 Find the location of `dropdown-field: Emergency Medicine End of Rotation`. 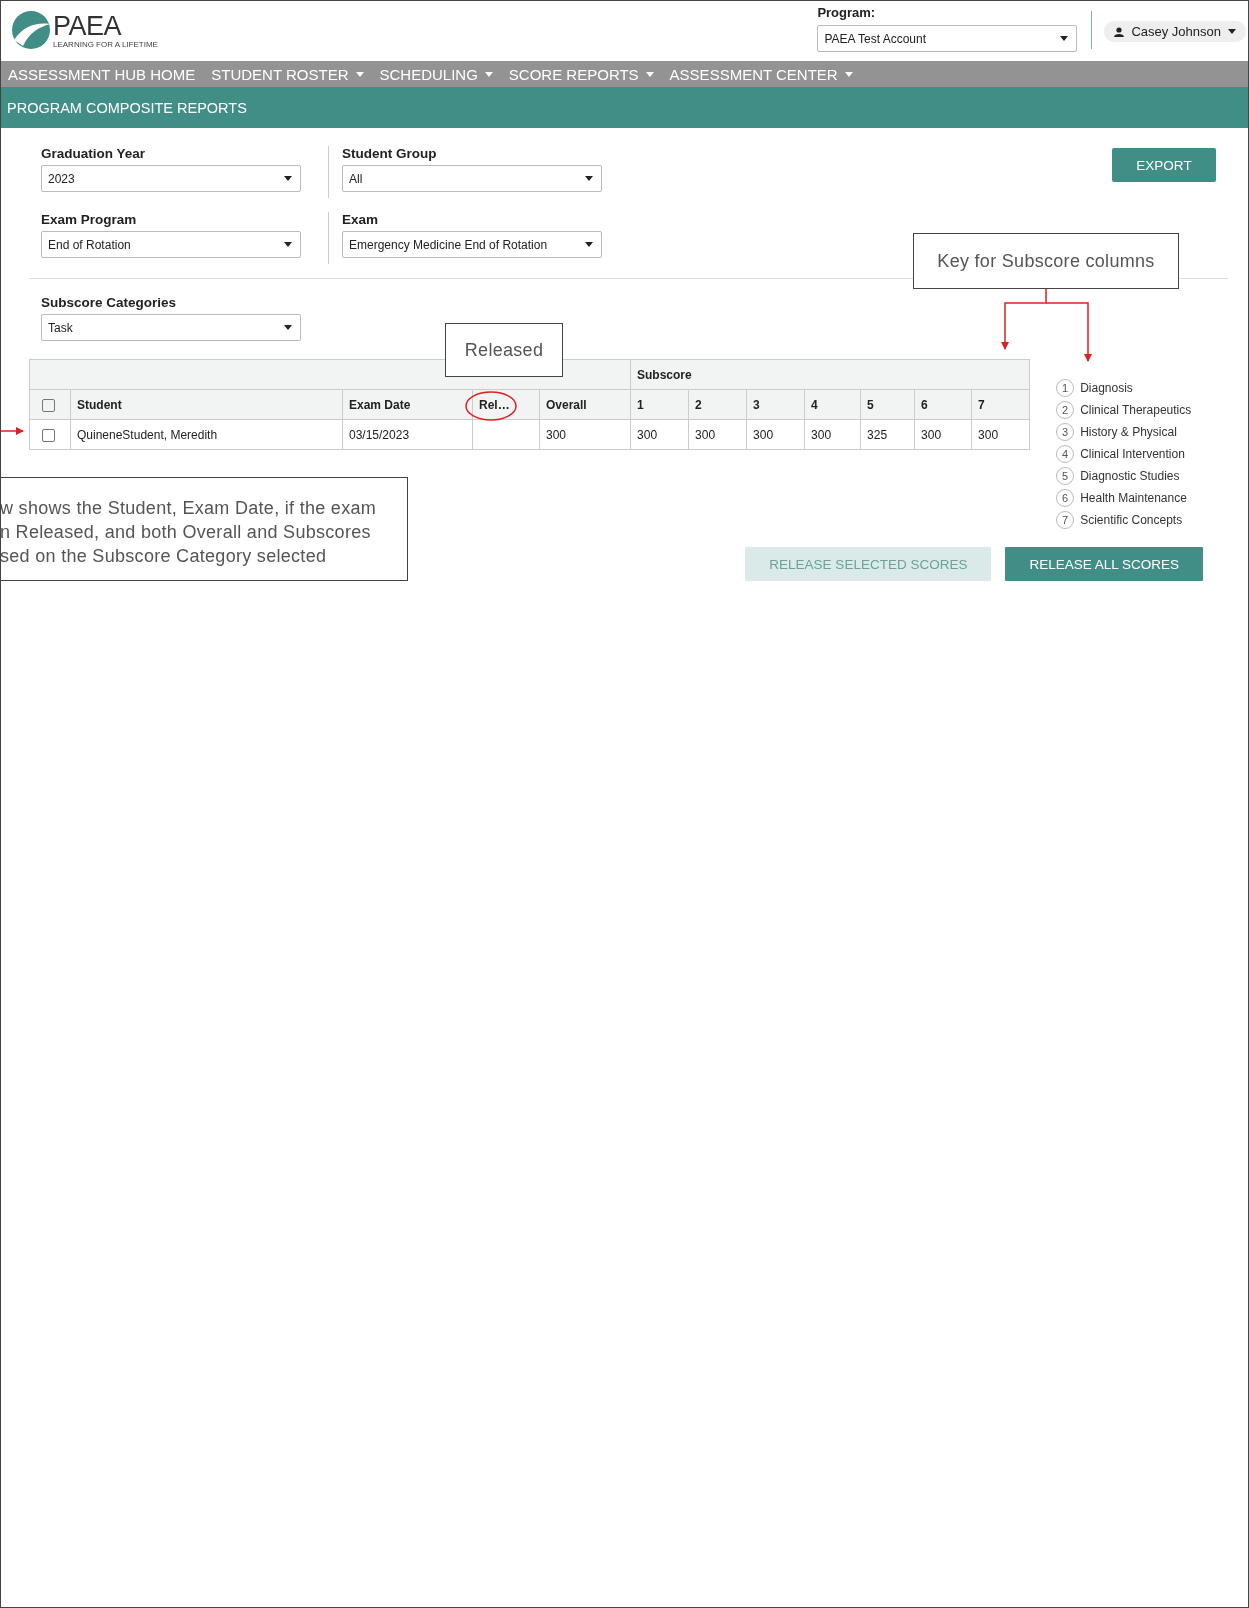

dropdown-field: Emergency Medicine End of Rotation is located at coordinates (472, 244).